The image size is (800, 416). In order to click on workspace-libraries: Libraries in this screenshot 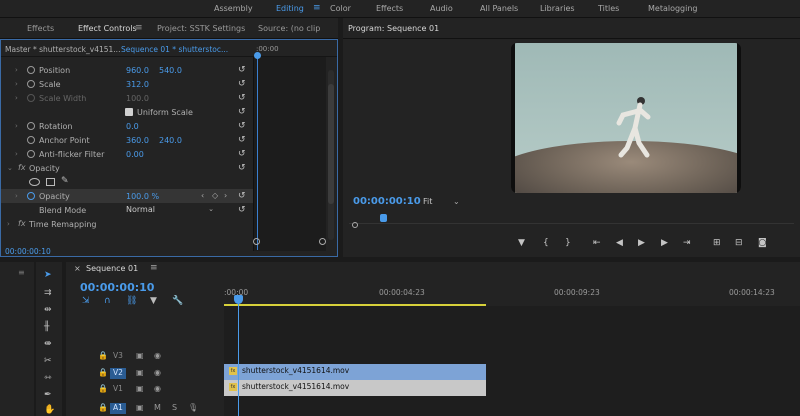, I will do `click(557, 8)`.